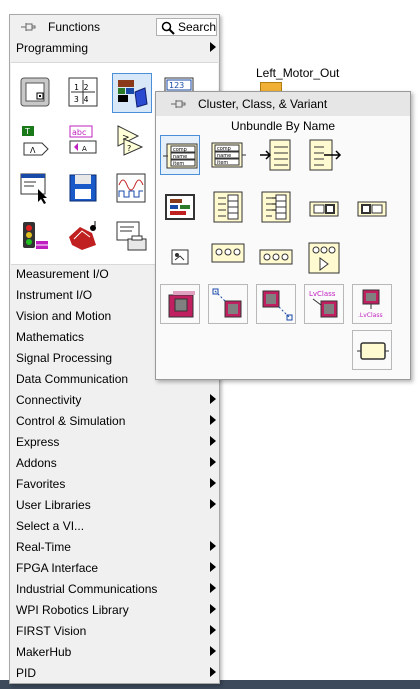 The height and width of the screenshot is (689, 420). What do you see at coordinates (132, 93) in the screenshot?
I see `cluster-class-variant-icon` at bounding box center [132, 93].